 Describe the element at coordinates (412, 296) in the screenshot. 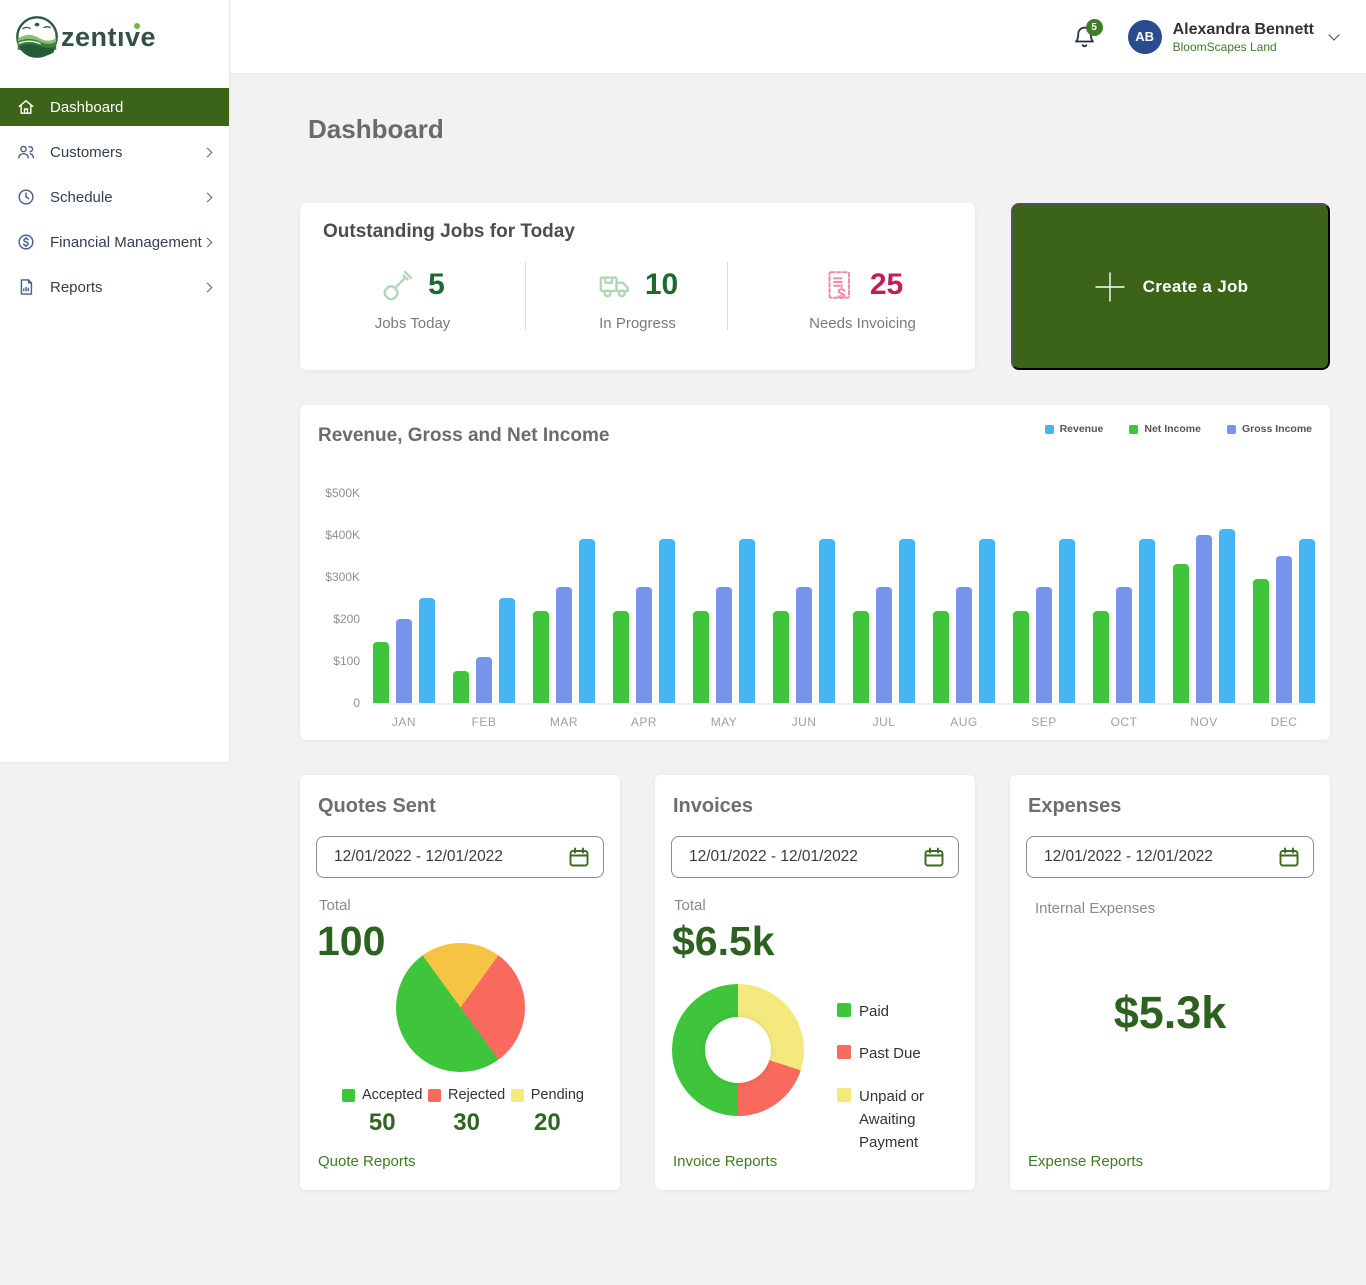

I see `stat-jobs-today: 5 Jobs Today` at that location.